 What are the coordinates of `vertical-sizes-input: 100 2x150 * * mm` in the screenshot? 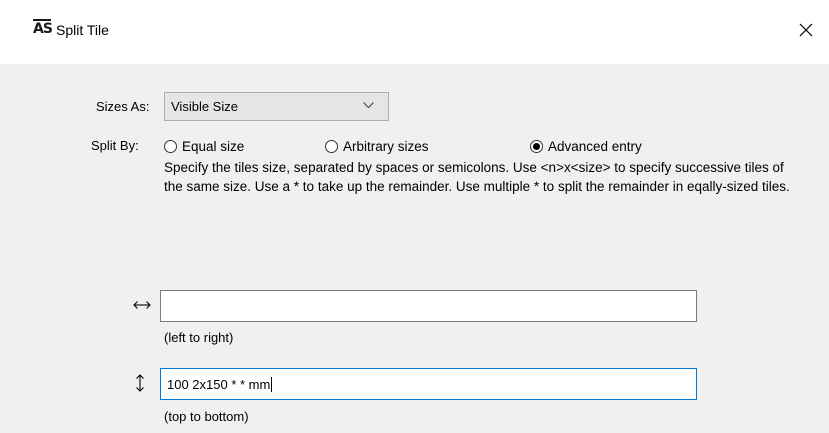 It's located at (428, 384).